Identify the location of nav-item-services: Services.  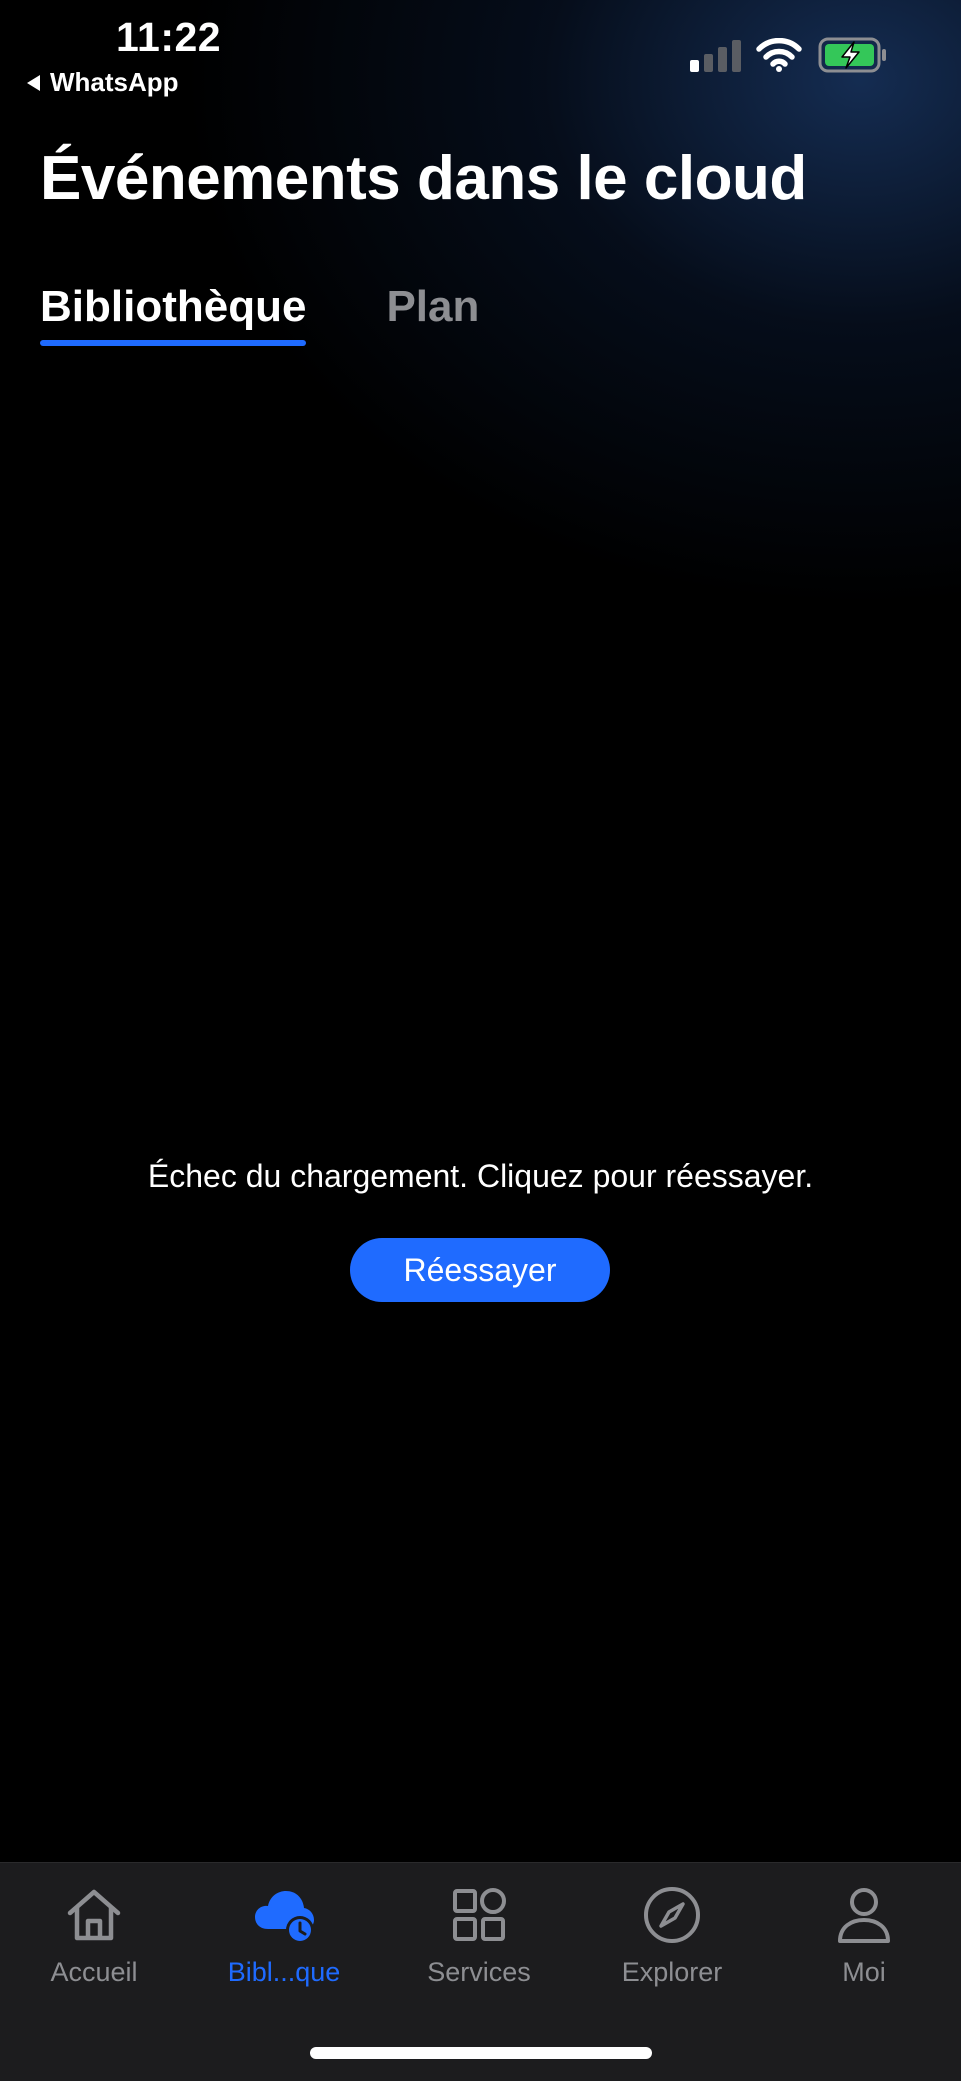
(479, 1935).